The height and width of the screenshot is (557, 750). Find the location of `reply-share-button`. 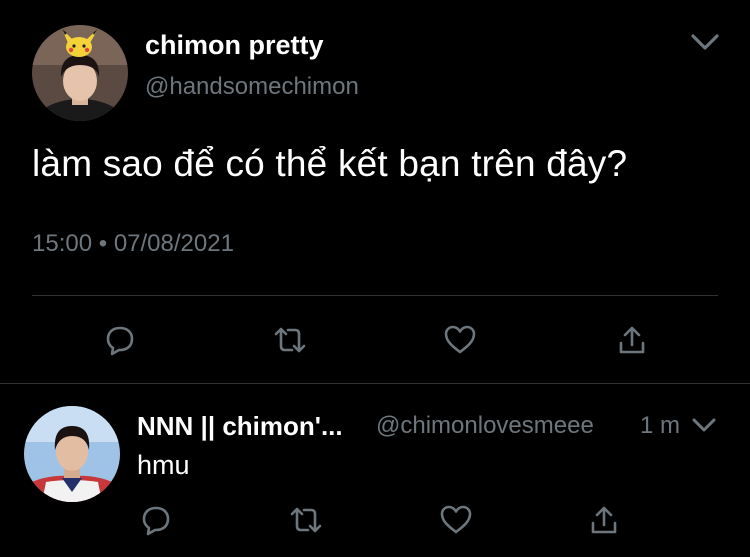

reply-share-button is located at coordinates (604, 520).